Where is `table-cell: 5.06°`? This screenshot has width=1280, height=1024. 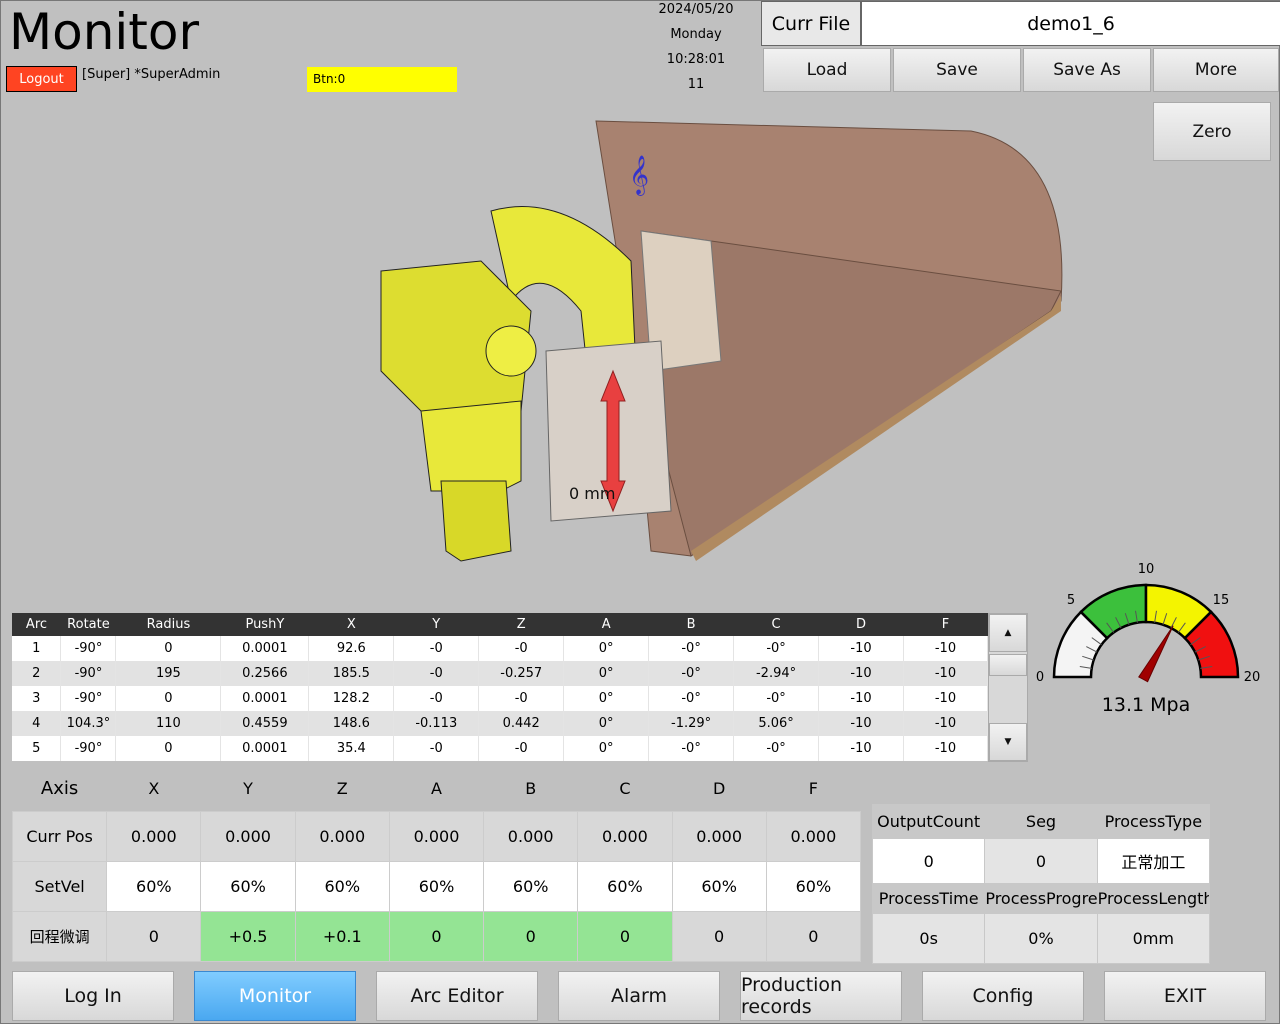 table-cell: 5.06° is located at coordinates (776, 723).